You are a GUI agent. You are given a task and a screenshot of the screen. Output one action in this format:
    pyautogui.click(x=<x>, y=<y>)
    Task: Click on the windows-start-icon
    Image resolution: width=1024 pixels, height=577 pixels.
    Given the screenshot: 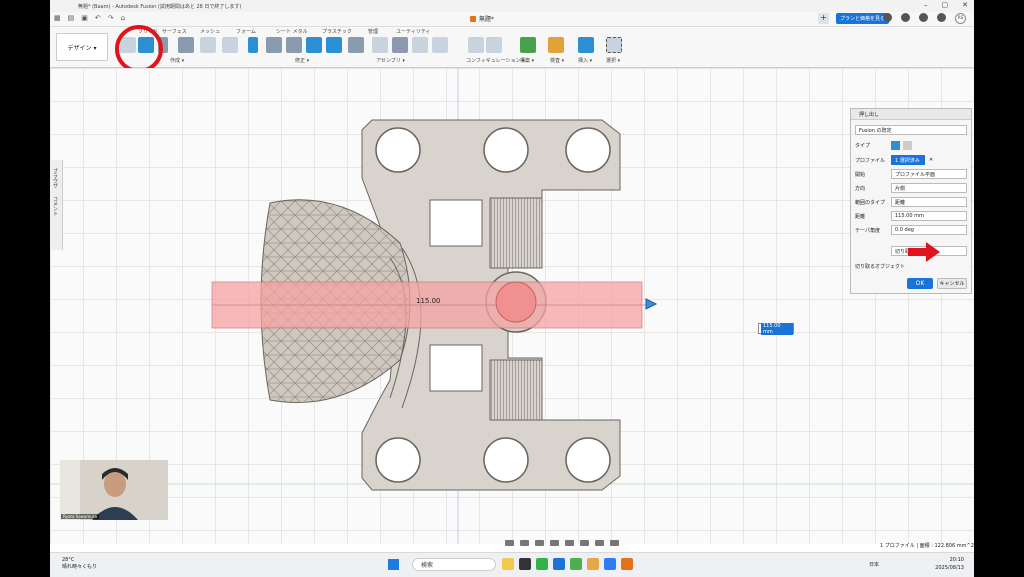 What is the action you would take?
    pyautogui.click(x=393, y=564)
    